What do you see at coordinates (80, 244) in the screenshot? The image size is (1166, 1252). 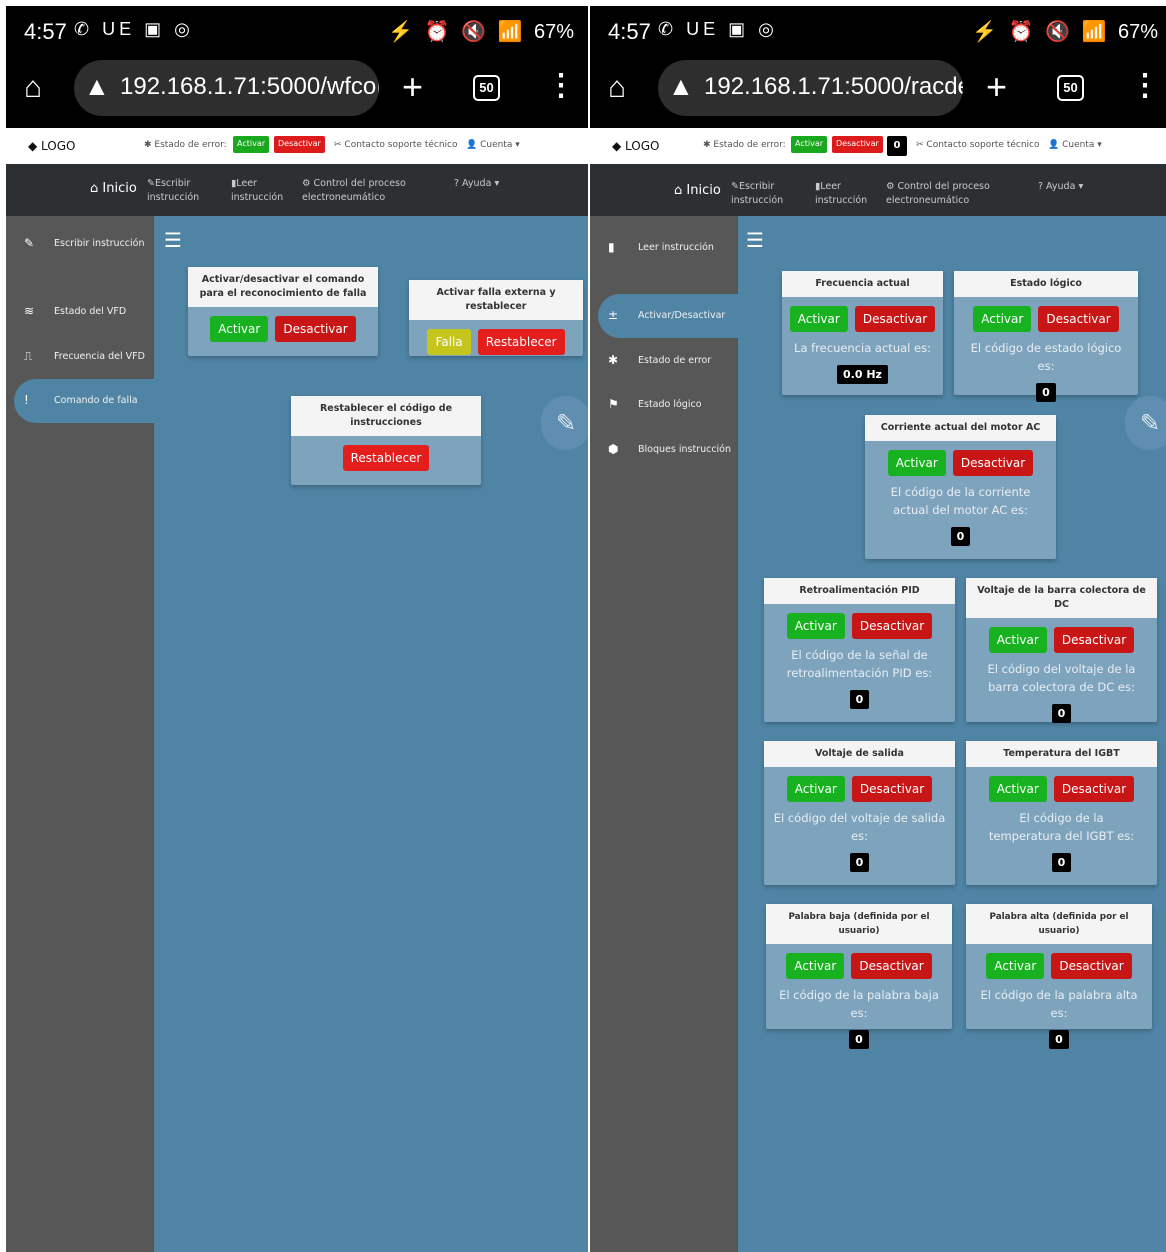 I see `sidebar-item-write-instruction: ✎ Escribir instrucción` at bounding box center [80, 244].